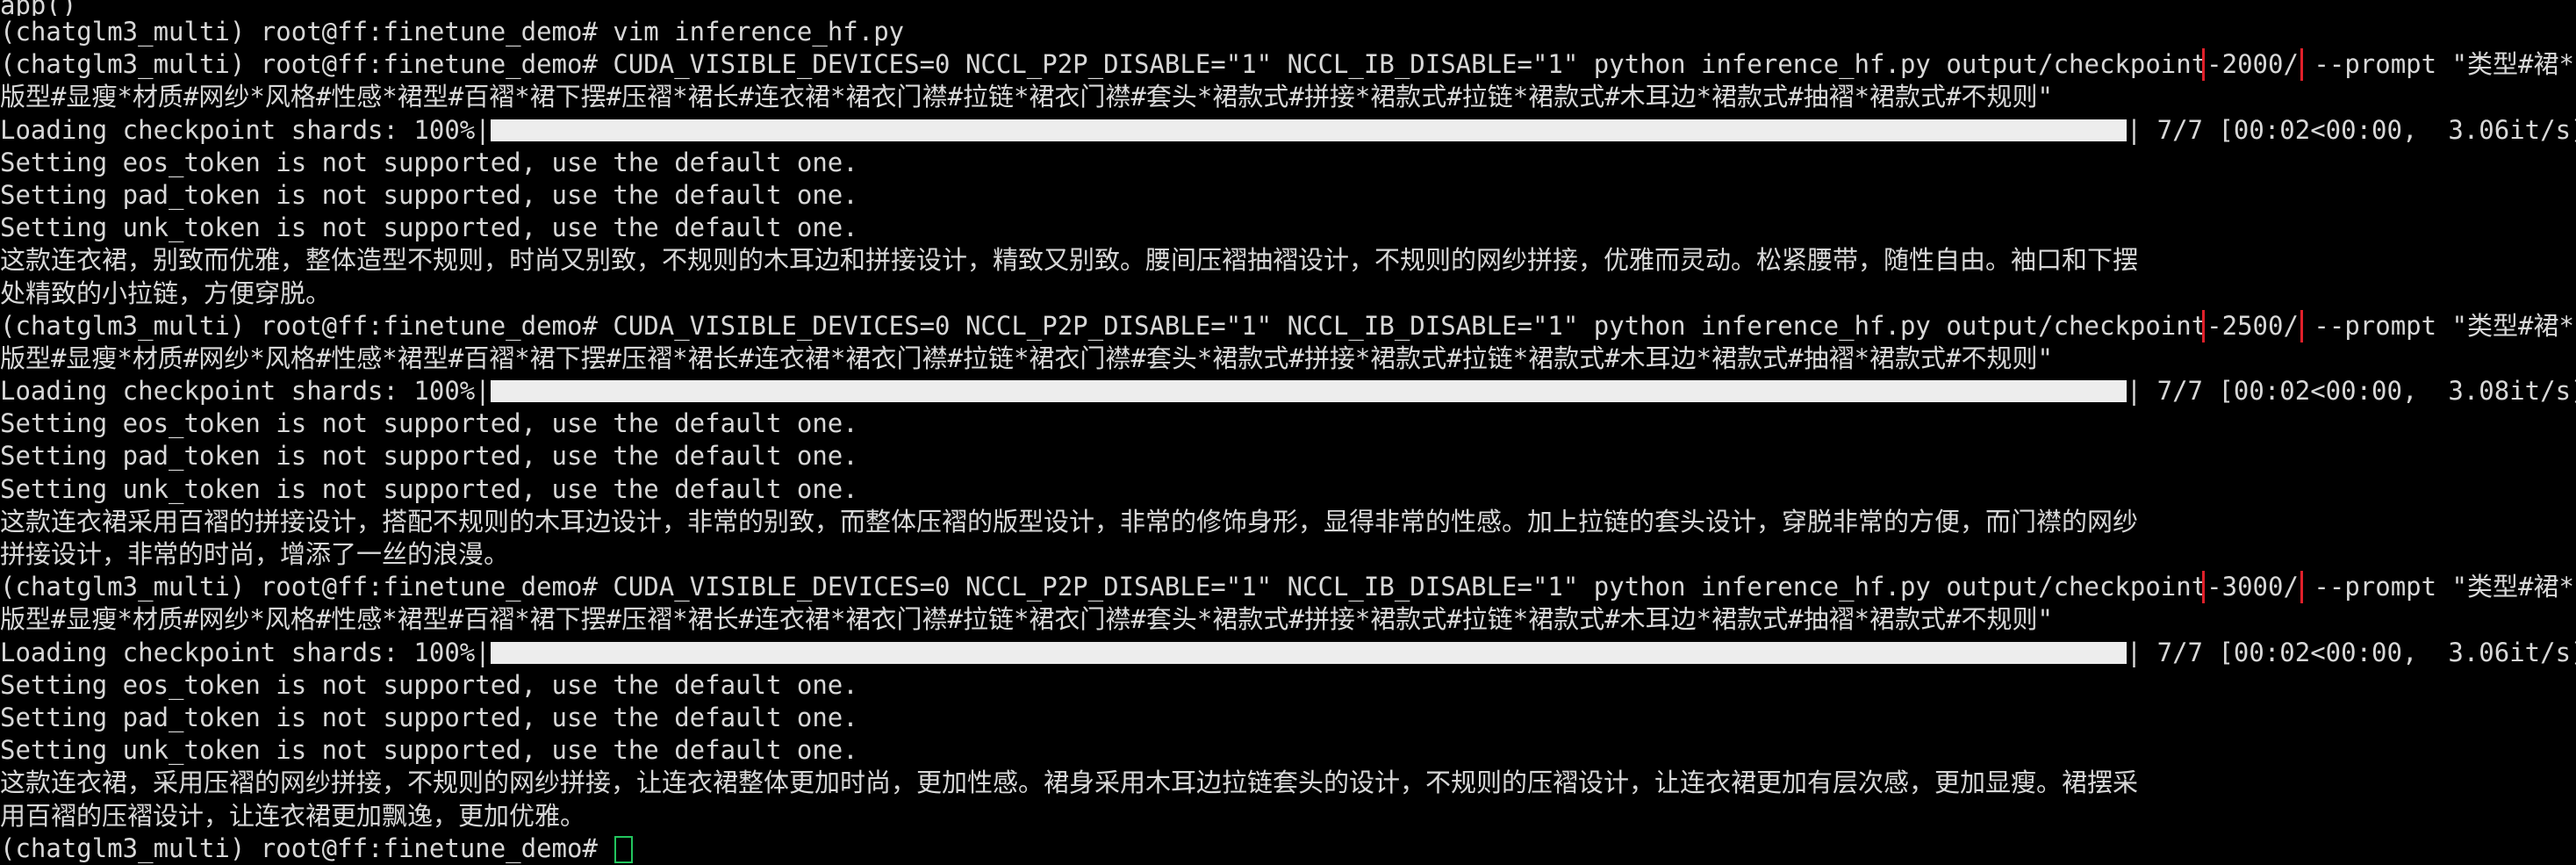 The height and width of the screenshot is (865, 2576). Describe the element at coordinates (2351, 391) in the screenshot. I see `loading-stats: | 7/7 [00:02<00:00, 3.08it/s]` at that location.